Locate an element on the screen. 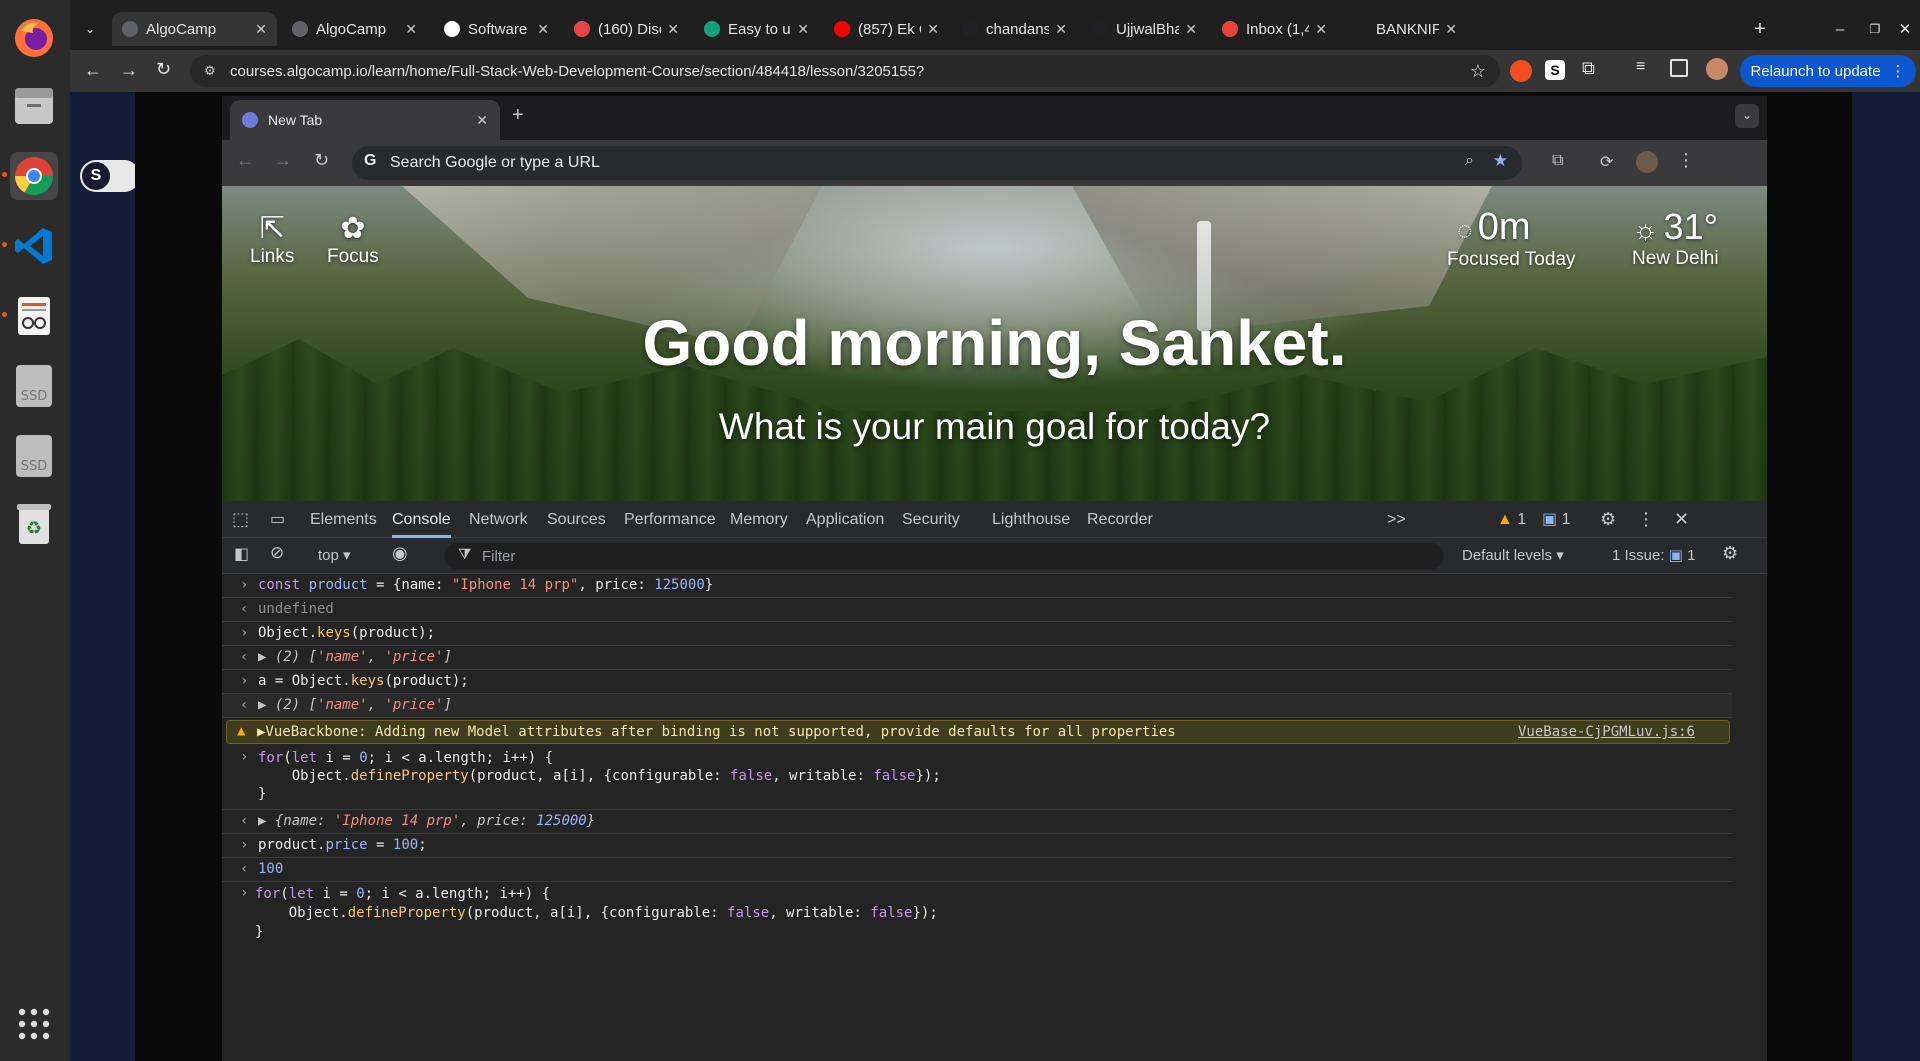  browser-tab: Inbox (1,498) ✕ is located at coordinates (1274, 29).